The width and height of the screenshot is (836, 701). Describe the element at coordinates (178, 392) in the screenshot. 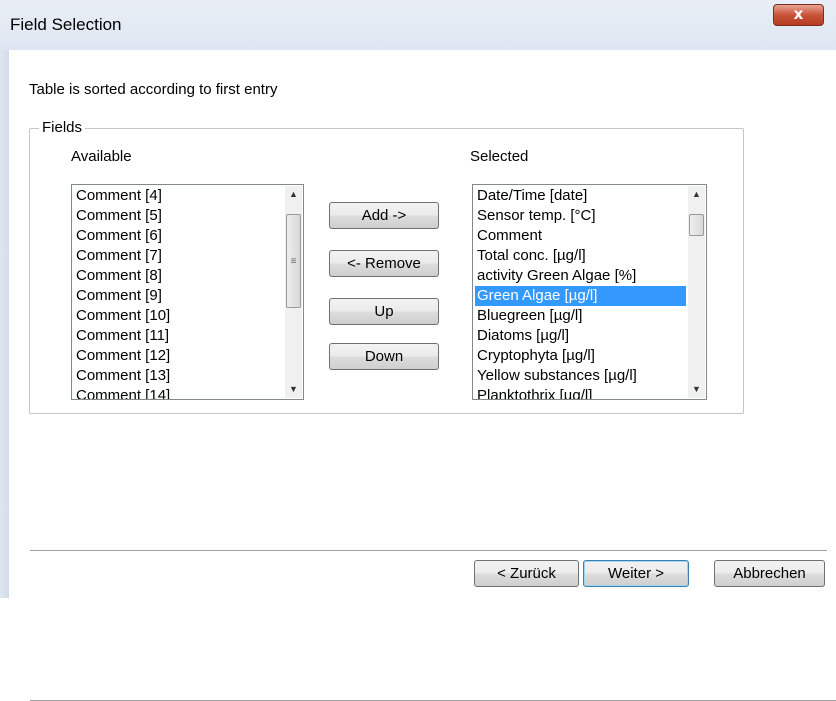

I see `list-item: Comment [14]` at that location.